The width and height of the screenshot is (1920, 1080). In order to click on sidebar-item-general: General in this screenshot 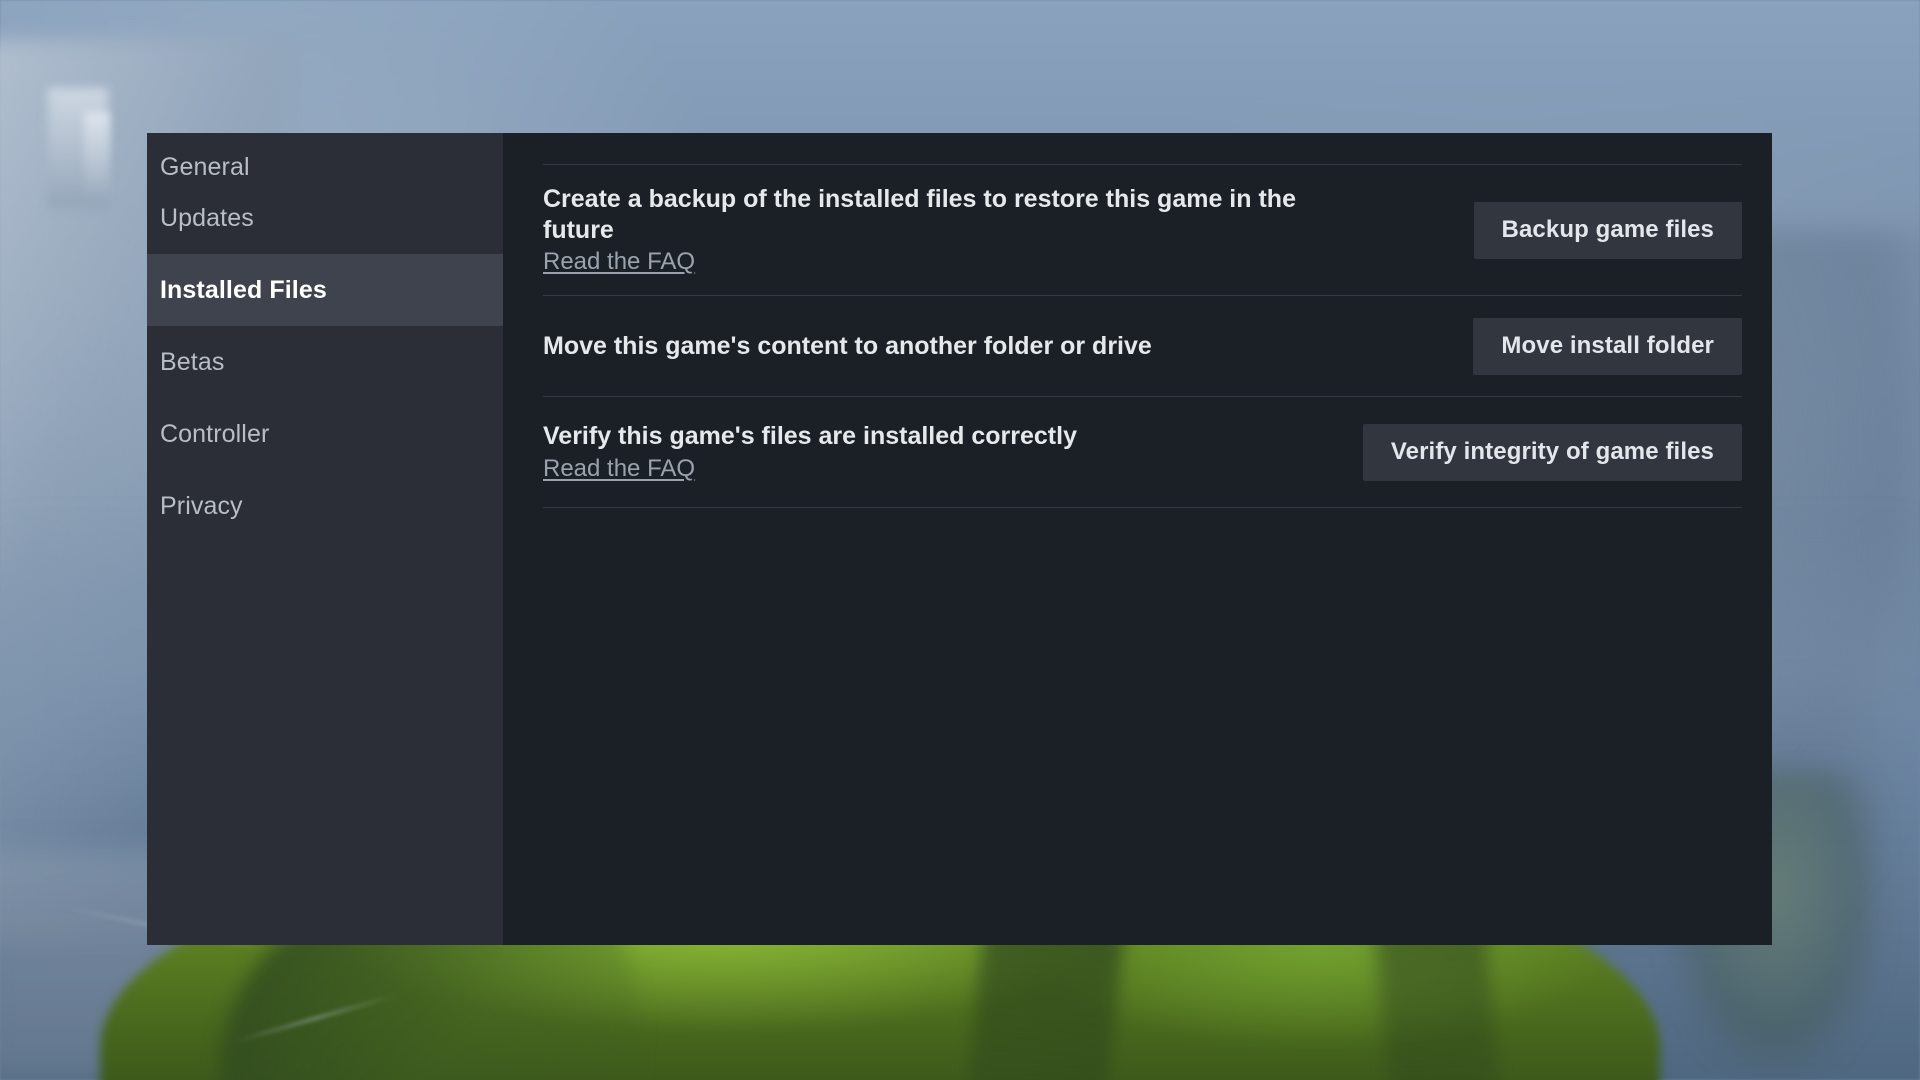, I will do `click(325, 157)`.